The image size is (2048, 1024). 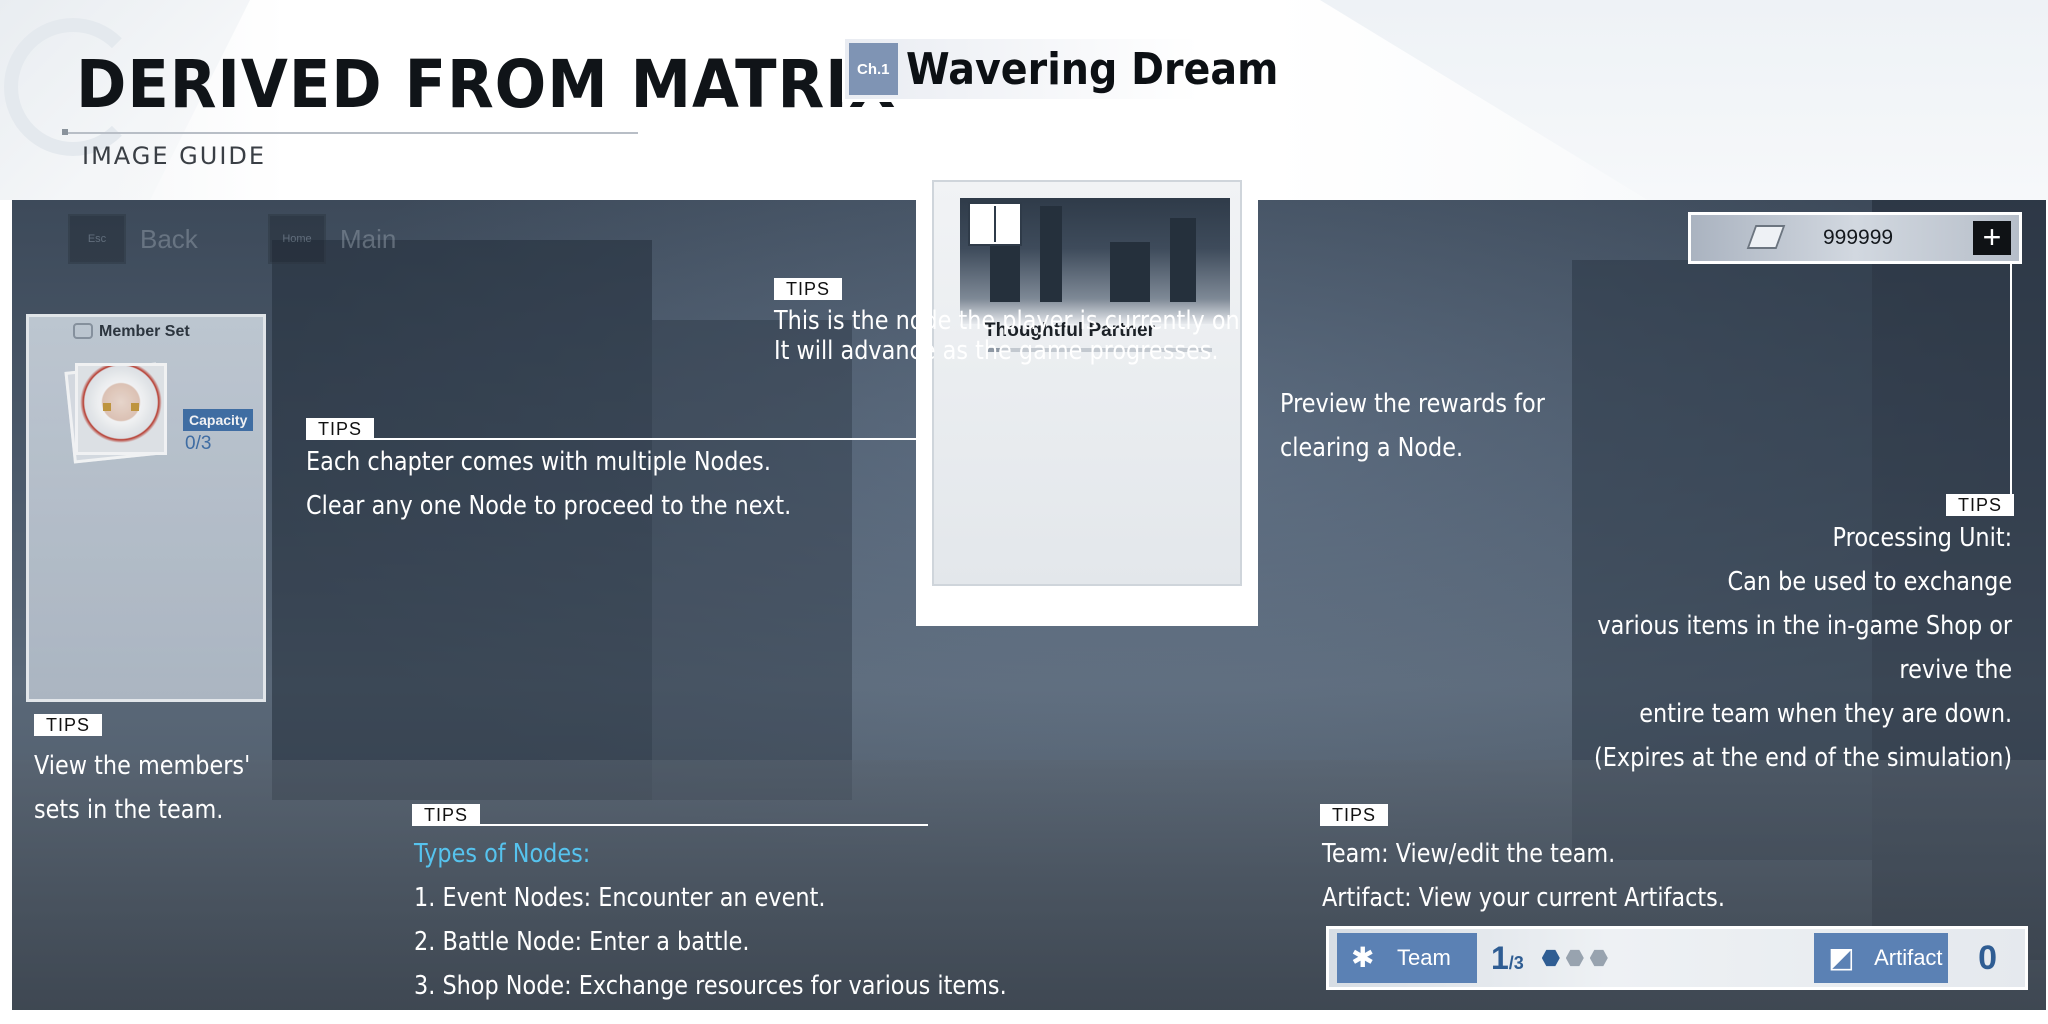 I want to click on member-portrait-eyes, so click(x=121, y=407).